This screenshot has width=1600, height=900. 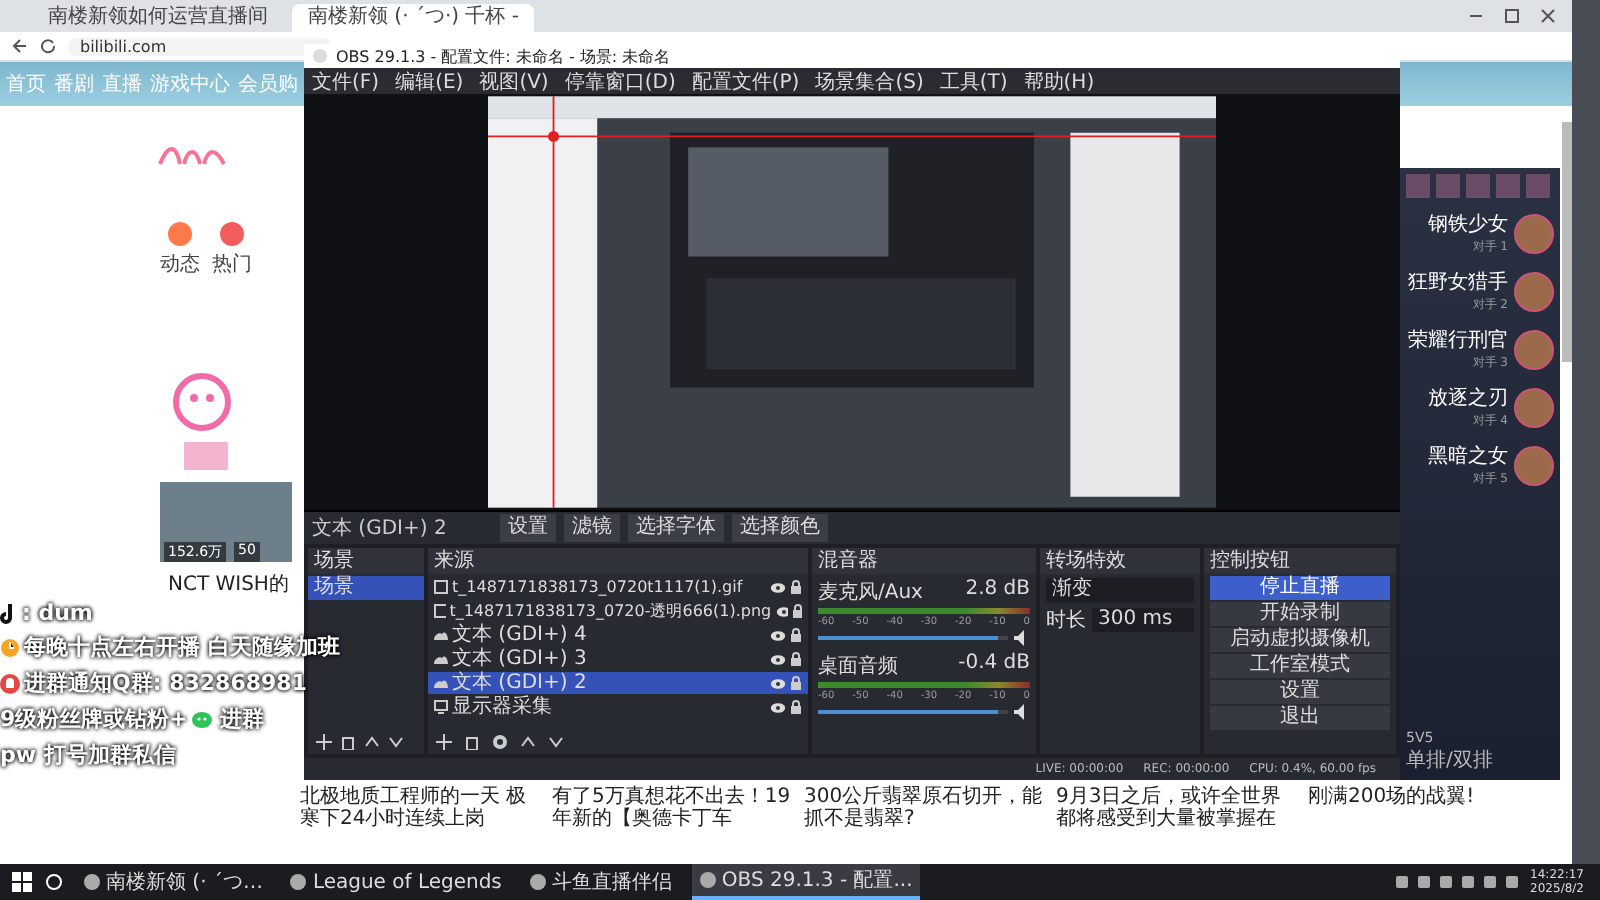 What do you see at coordinates (1468, 398) in the screenshot?
I see `champion-name: 放逐之刃` at bounding box center [1468, 398].